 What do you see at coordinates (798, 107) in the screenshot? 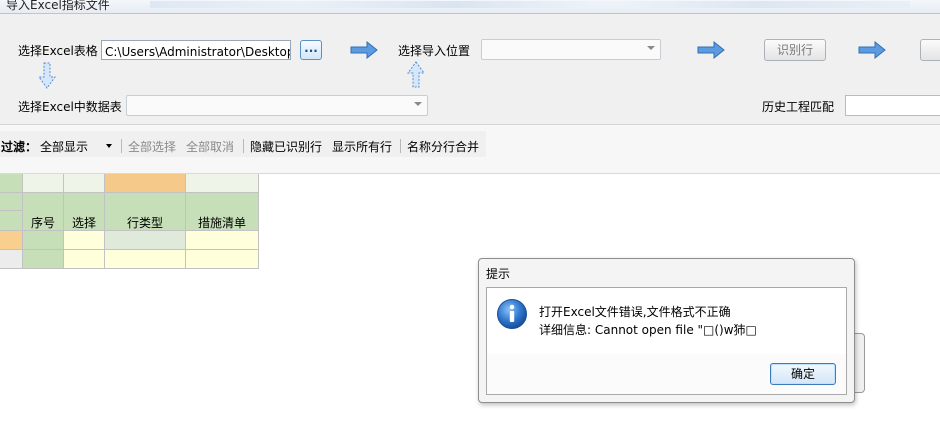
I see `history-match-label: 历史工程匹配` at bounding box center [798, 107].